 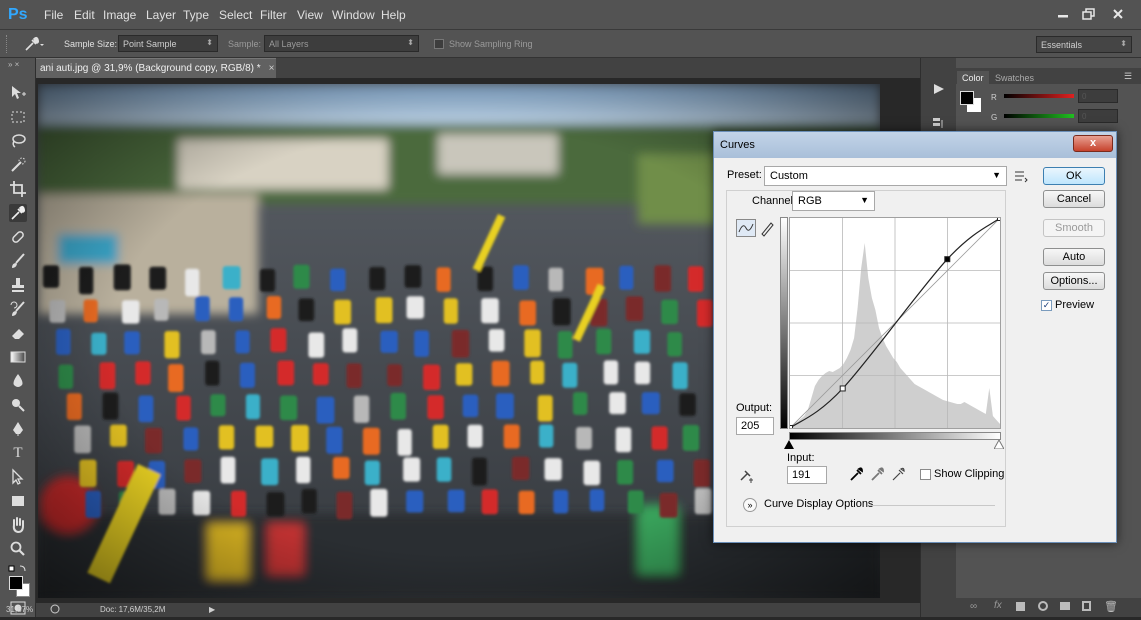 I want to click on trash-icon: 🗑, so click(x=1111, y=606).